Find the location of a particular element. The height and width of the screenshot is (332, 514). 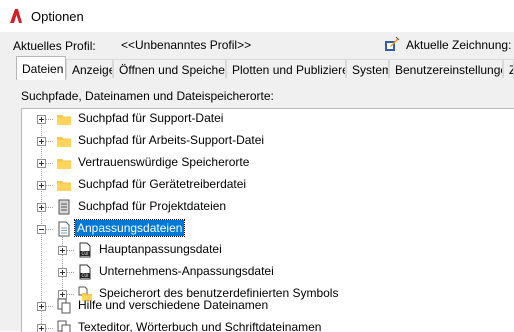

tab-label: Z is located at coordinates (511, 70).